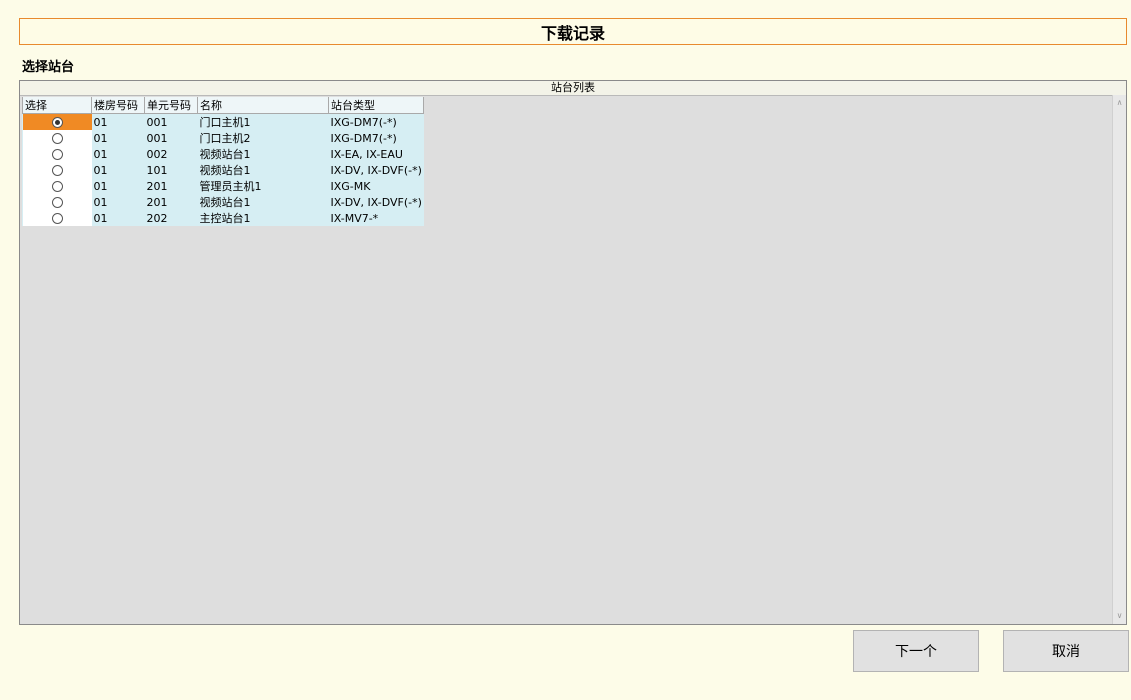 This screenshot has height=700, width=1131. I want to click on column-header-unit: 单元号码, so click(171, 105).